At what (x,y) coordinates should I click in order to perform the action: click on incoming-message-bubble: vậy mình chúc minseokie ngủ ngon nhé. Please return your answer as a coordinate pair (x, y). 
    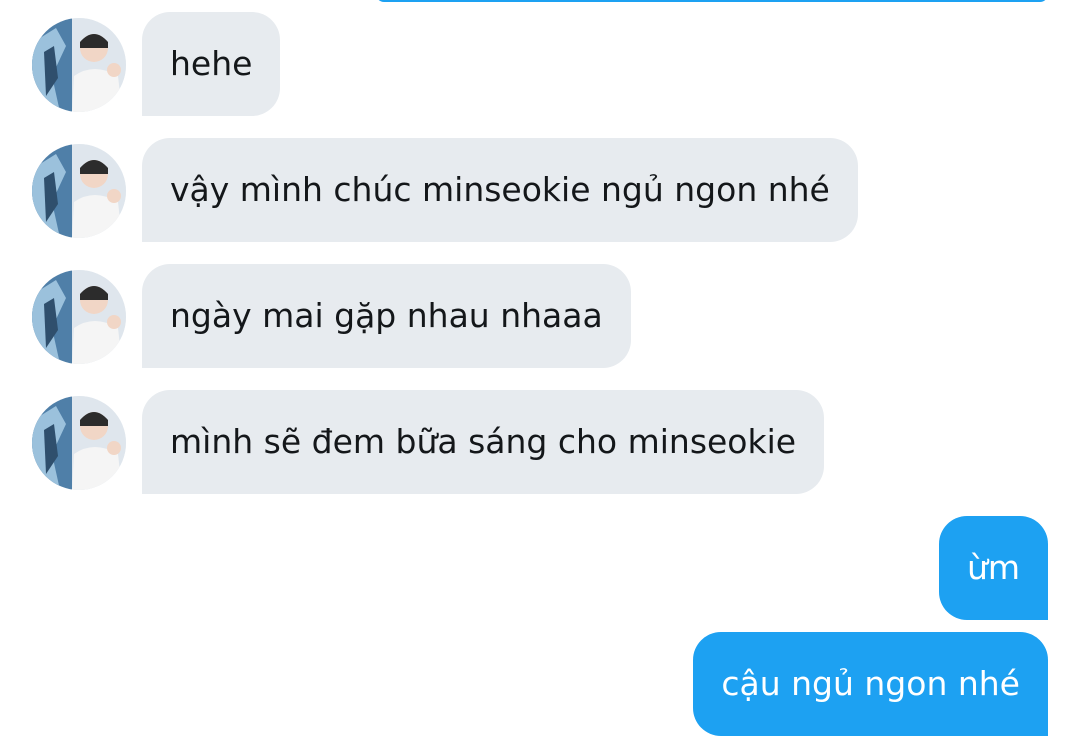
    Looking at the image, I should click on (500, 190).